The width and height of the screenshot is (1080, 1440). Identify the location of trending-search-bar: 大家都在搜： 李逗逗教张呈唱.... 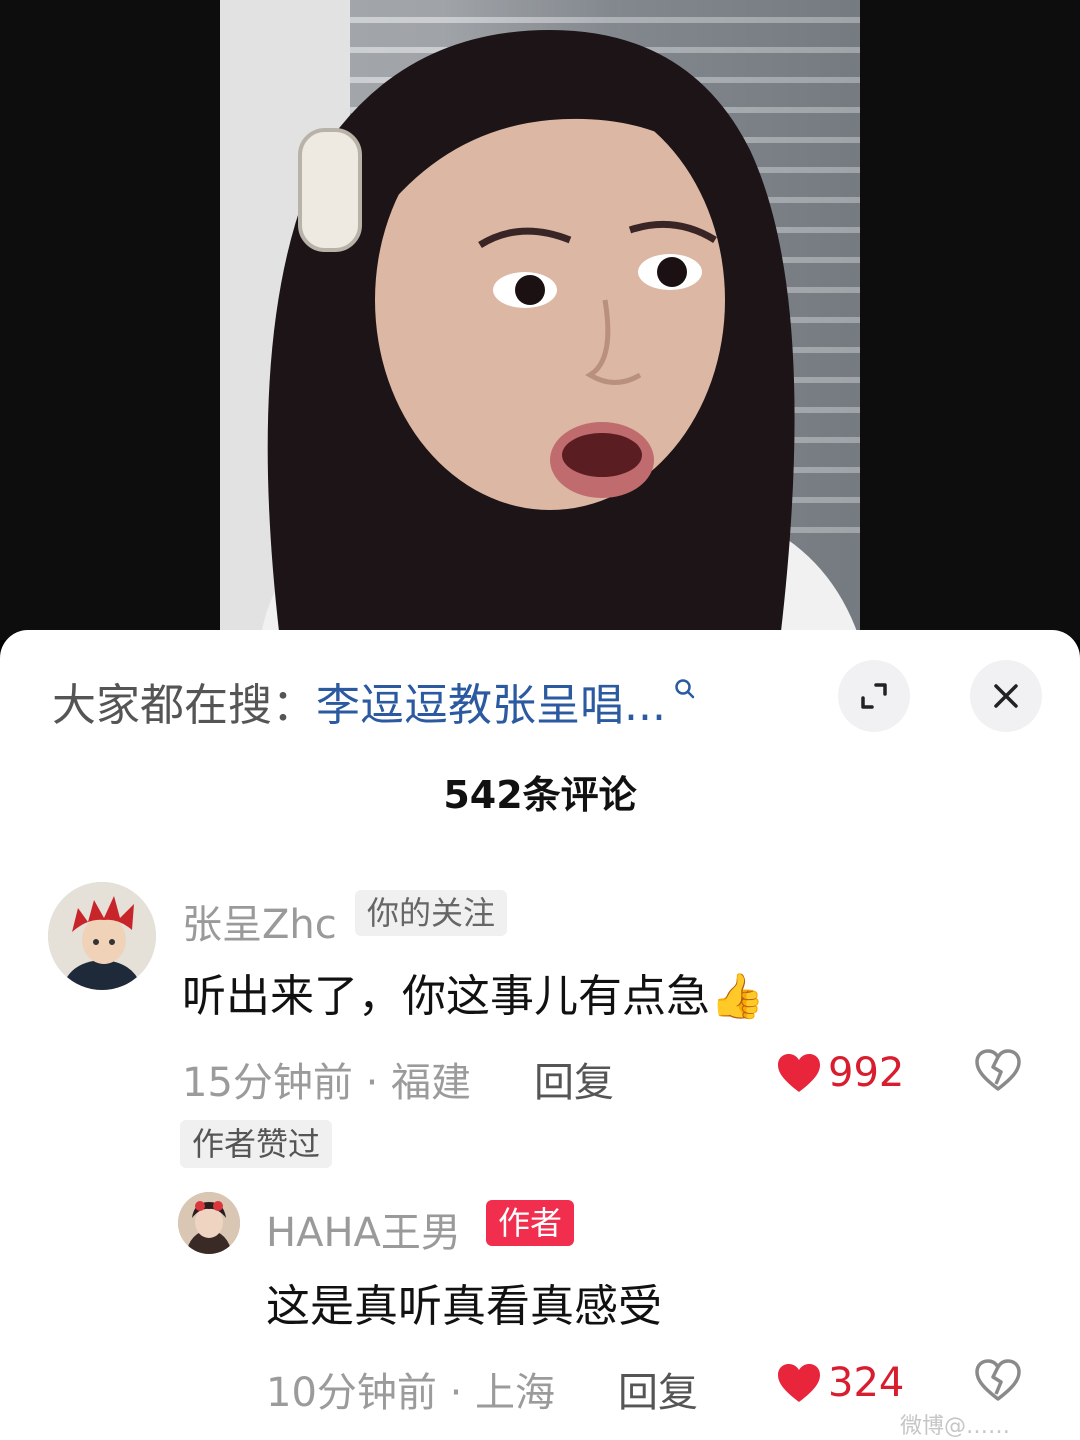
(375, 701).